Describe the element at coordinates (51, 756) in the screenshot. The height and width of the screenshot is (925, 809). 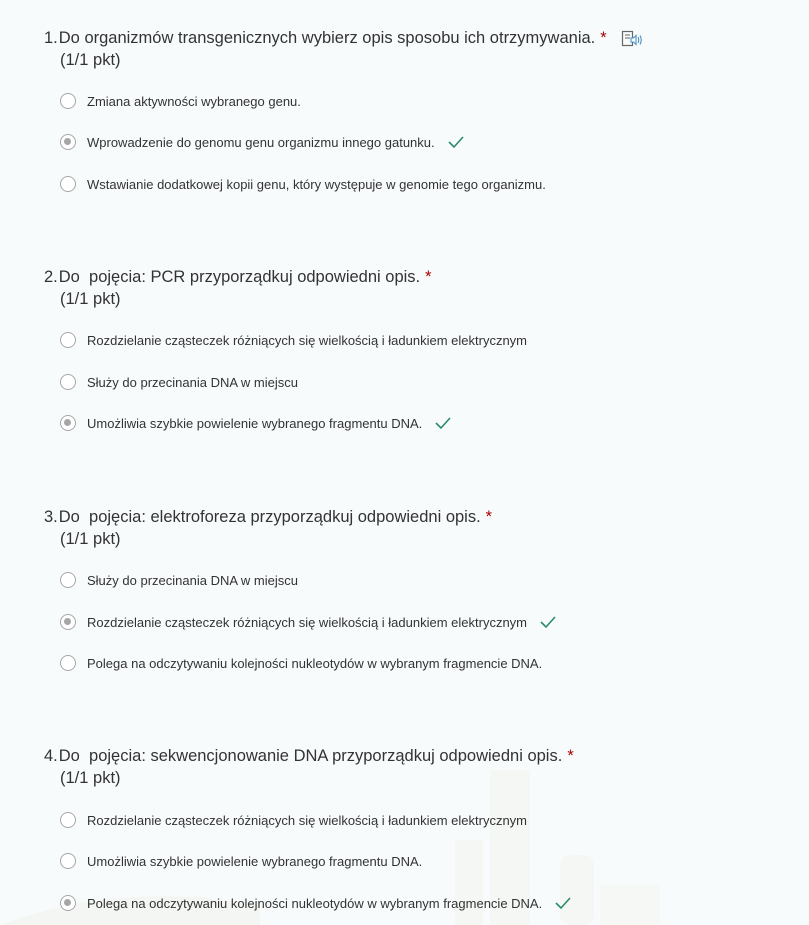
I see `question-number: 4.` at that location.